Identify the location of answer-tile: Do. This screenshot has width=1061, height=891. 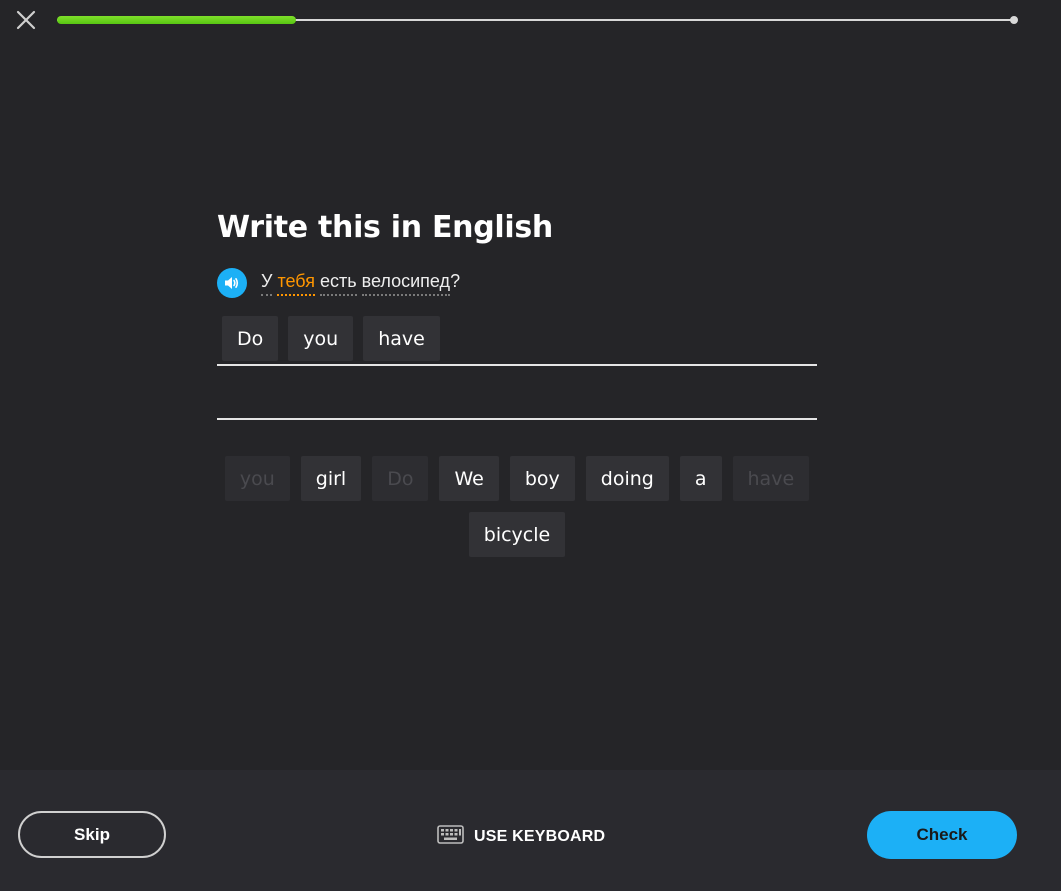
(250, 338).